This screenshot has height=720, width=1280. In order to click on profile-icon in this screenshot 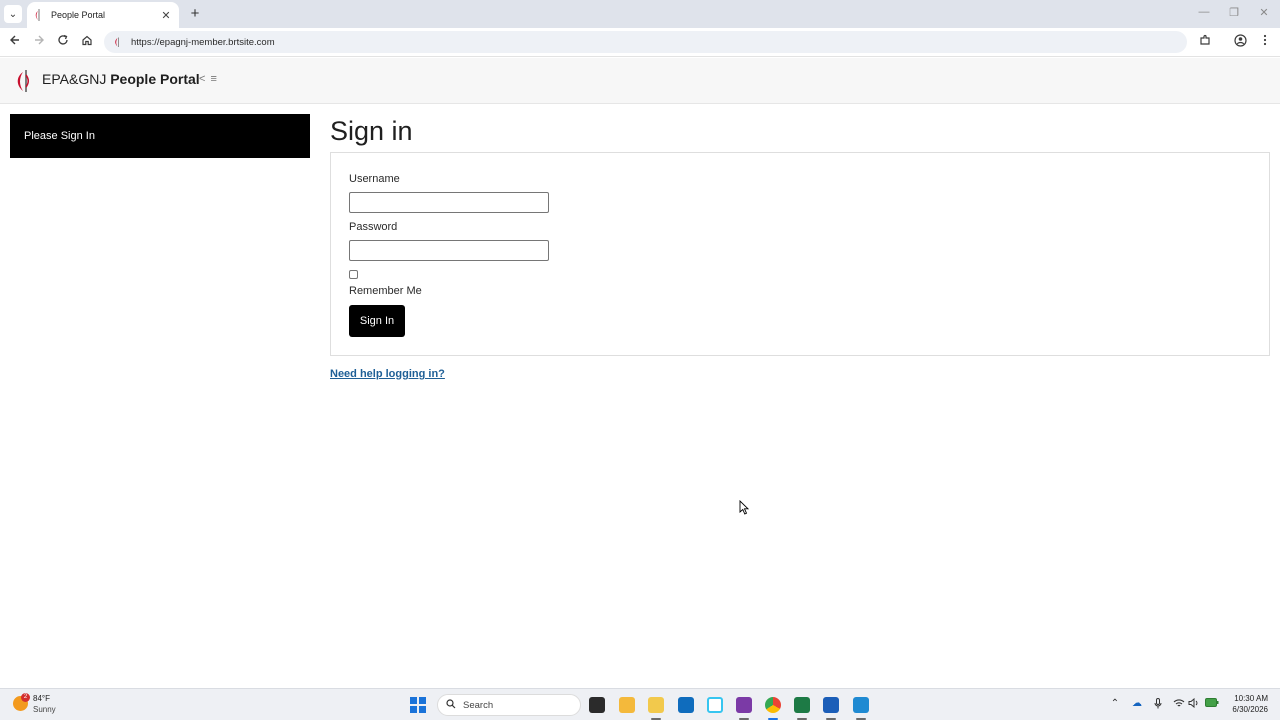, I will do `click(1240, 42)`.